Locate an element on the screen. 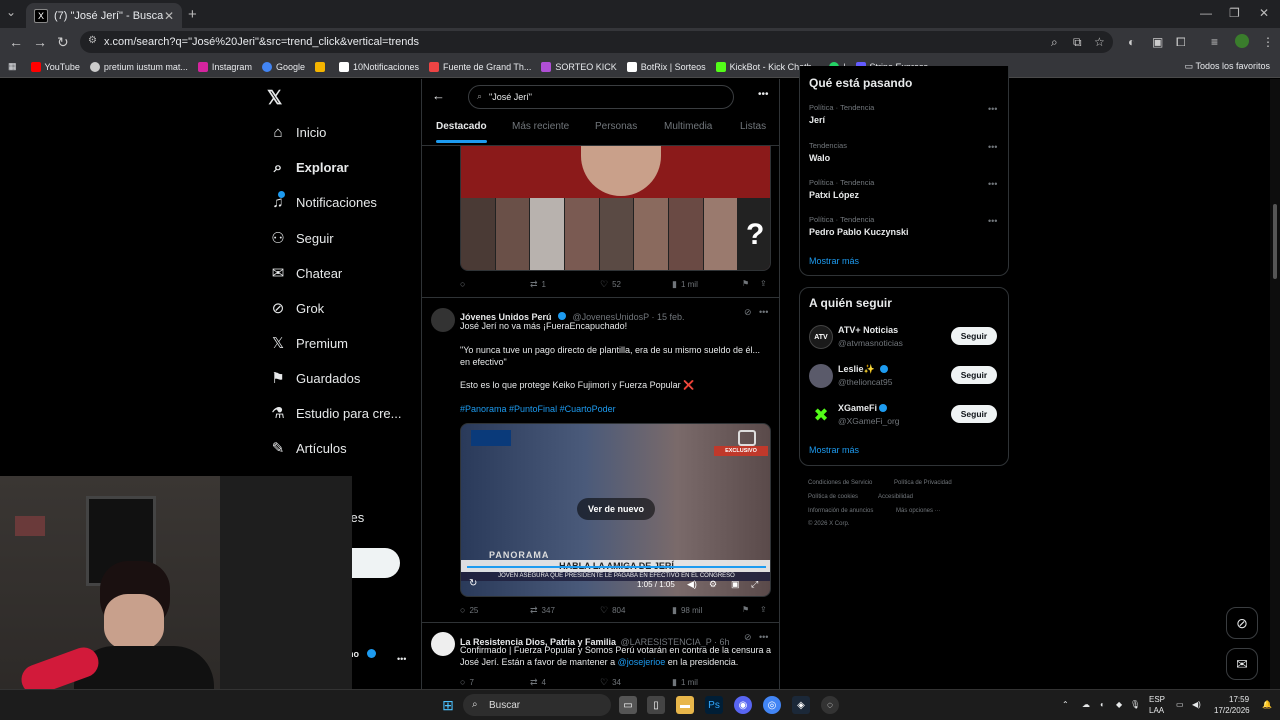  more-options-icon: ••• is located at coordinates (763, 94).